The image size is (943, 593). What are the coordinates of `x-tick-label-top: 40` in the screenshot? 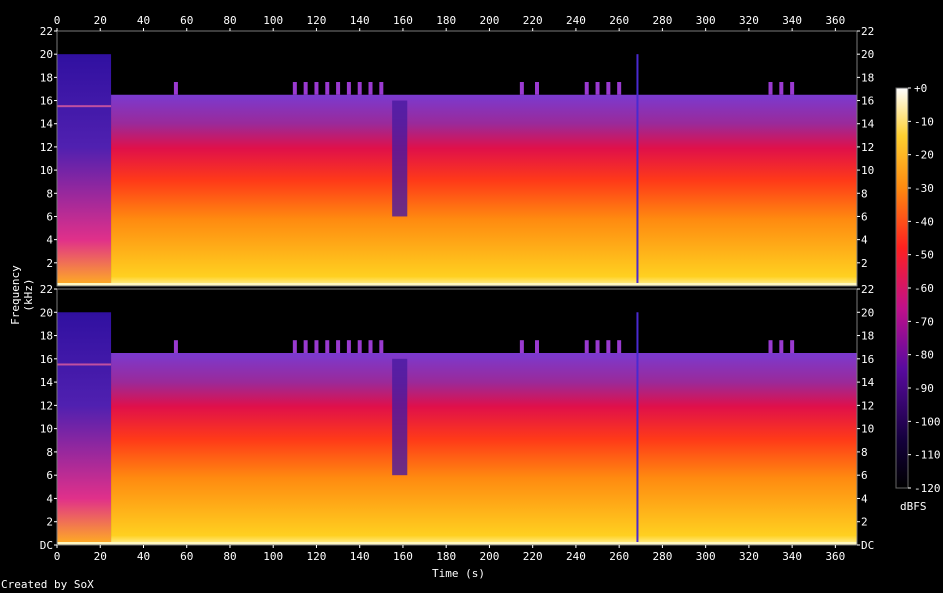 It's located at (143, 20).